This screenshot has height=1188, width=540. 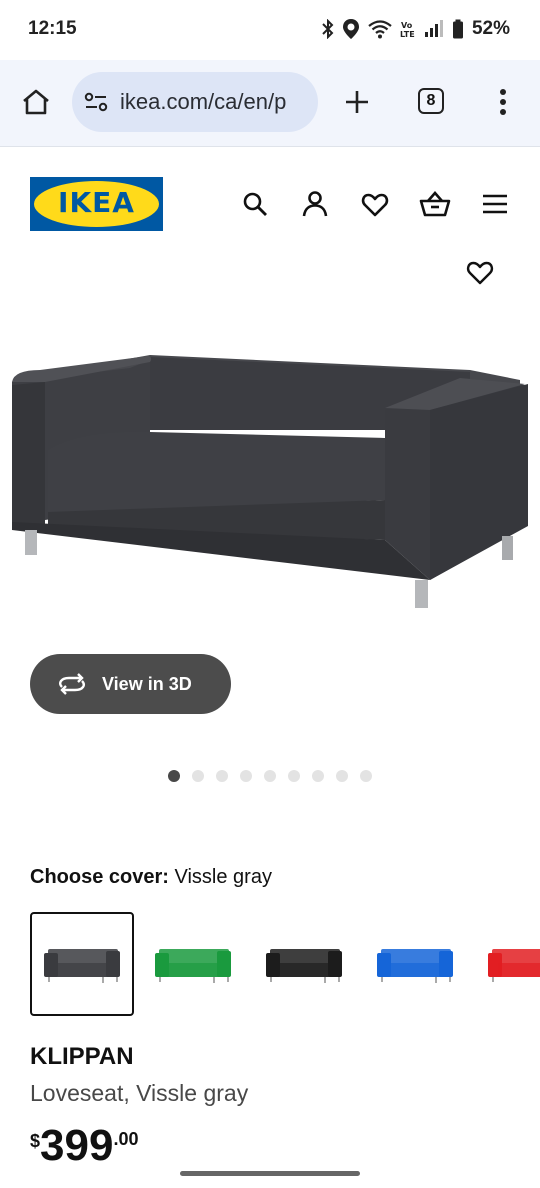 I want to click on product-description: Loveseat, Vissle gray, so click(x=139, y=1093).